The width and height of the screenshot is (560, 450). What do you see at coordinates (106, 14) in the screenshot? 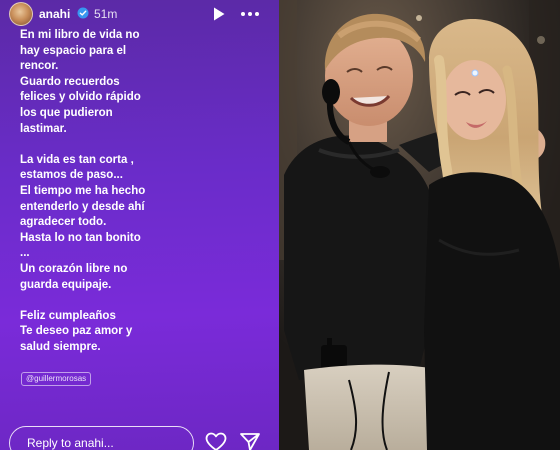
I see `story-time: 51m` at bounding box center [106, 14].